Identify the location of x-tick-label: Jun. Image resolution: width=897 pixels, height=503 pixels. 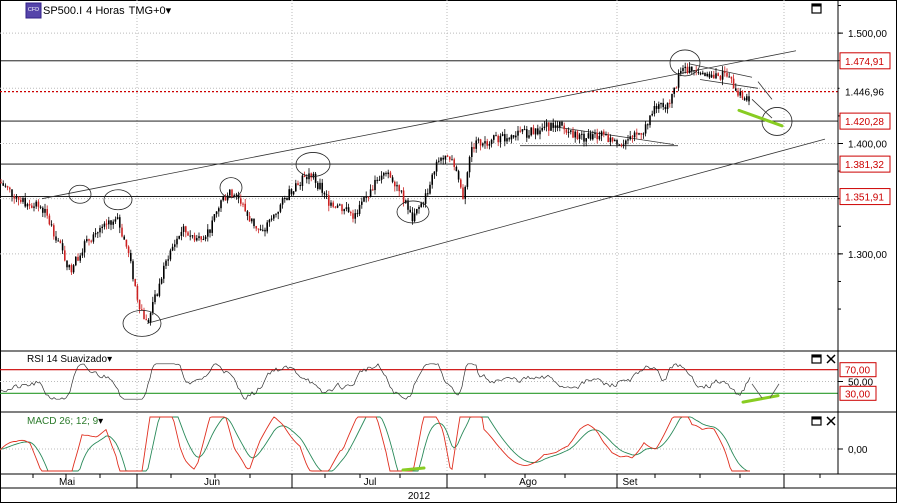
(212, 482).